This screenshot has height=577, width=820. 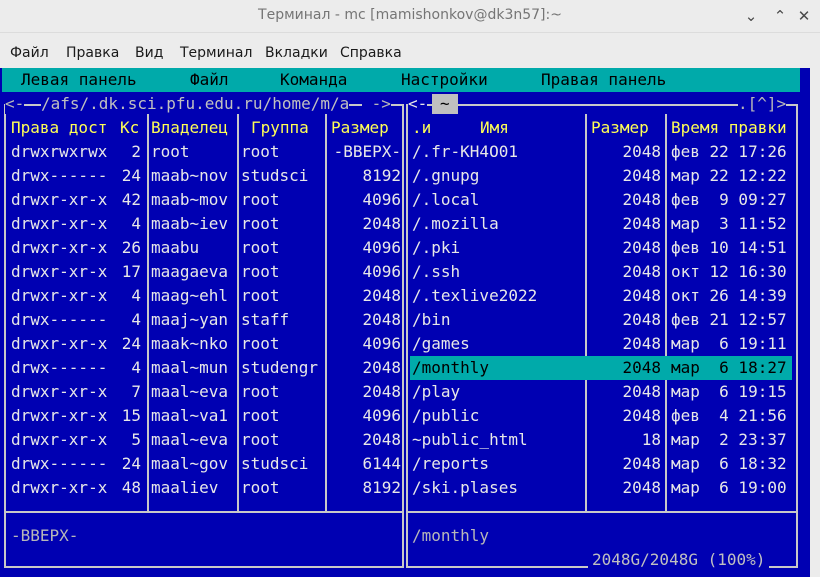 I want to click on left-row-size: -ВВЕРХ-, so click(x=367, y=151).